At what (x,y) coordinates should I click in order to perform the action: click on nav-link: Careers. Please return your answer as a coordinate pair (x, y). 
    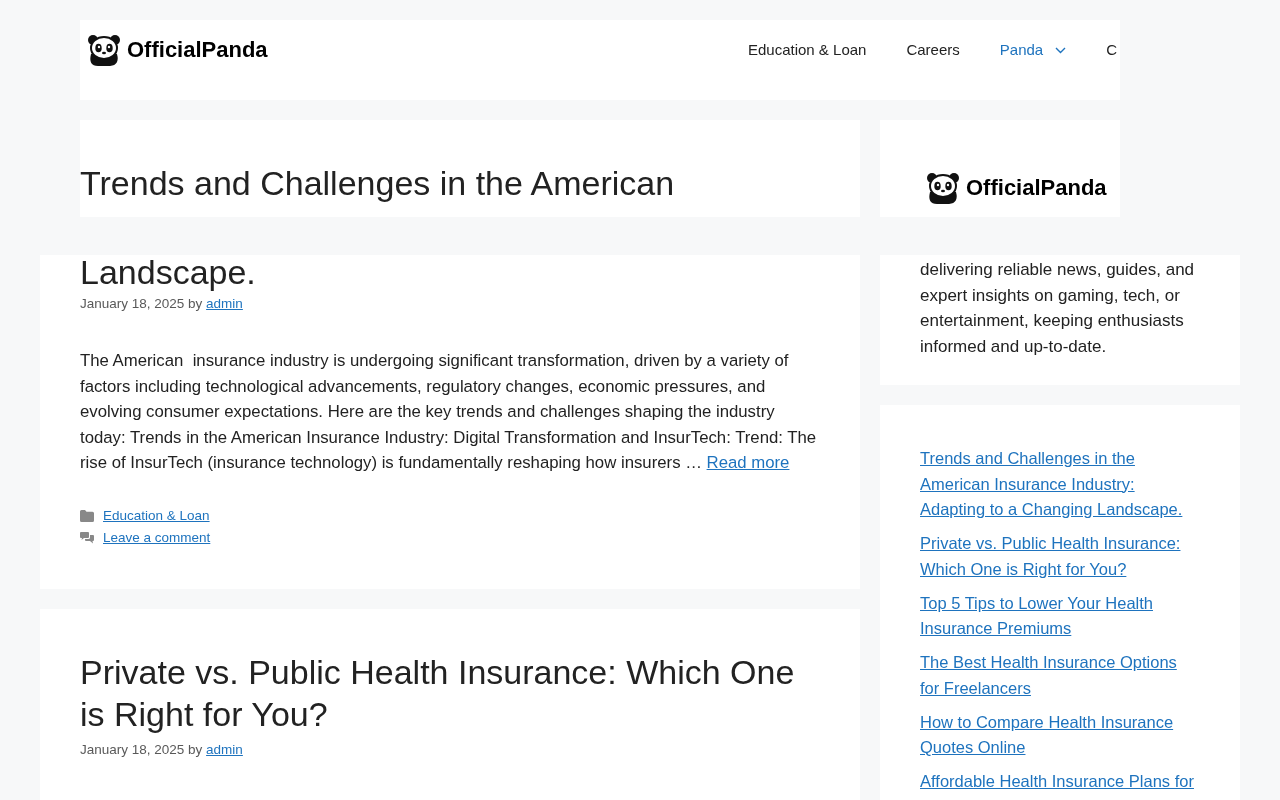
    Looking at the image, I should click on (933, 50).